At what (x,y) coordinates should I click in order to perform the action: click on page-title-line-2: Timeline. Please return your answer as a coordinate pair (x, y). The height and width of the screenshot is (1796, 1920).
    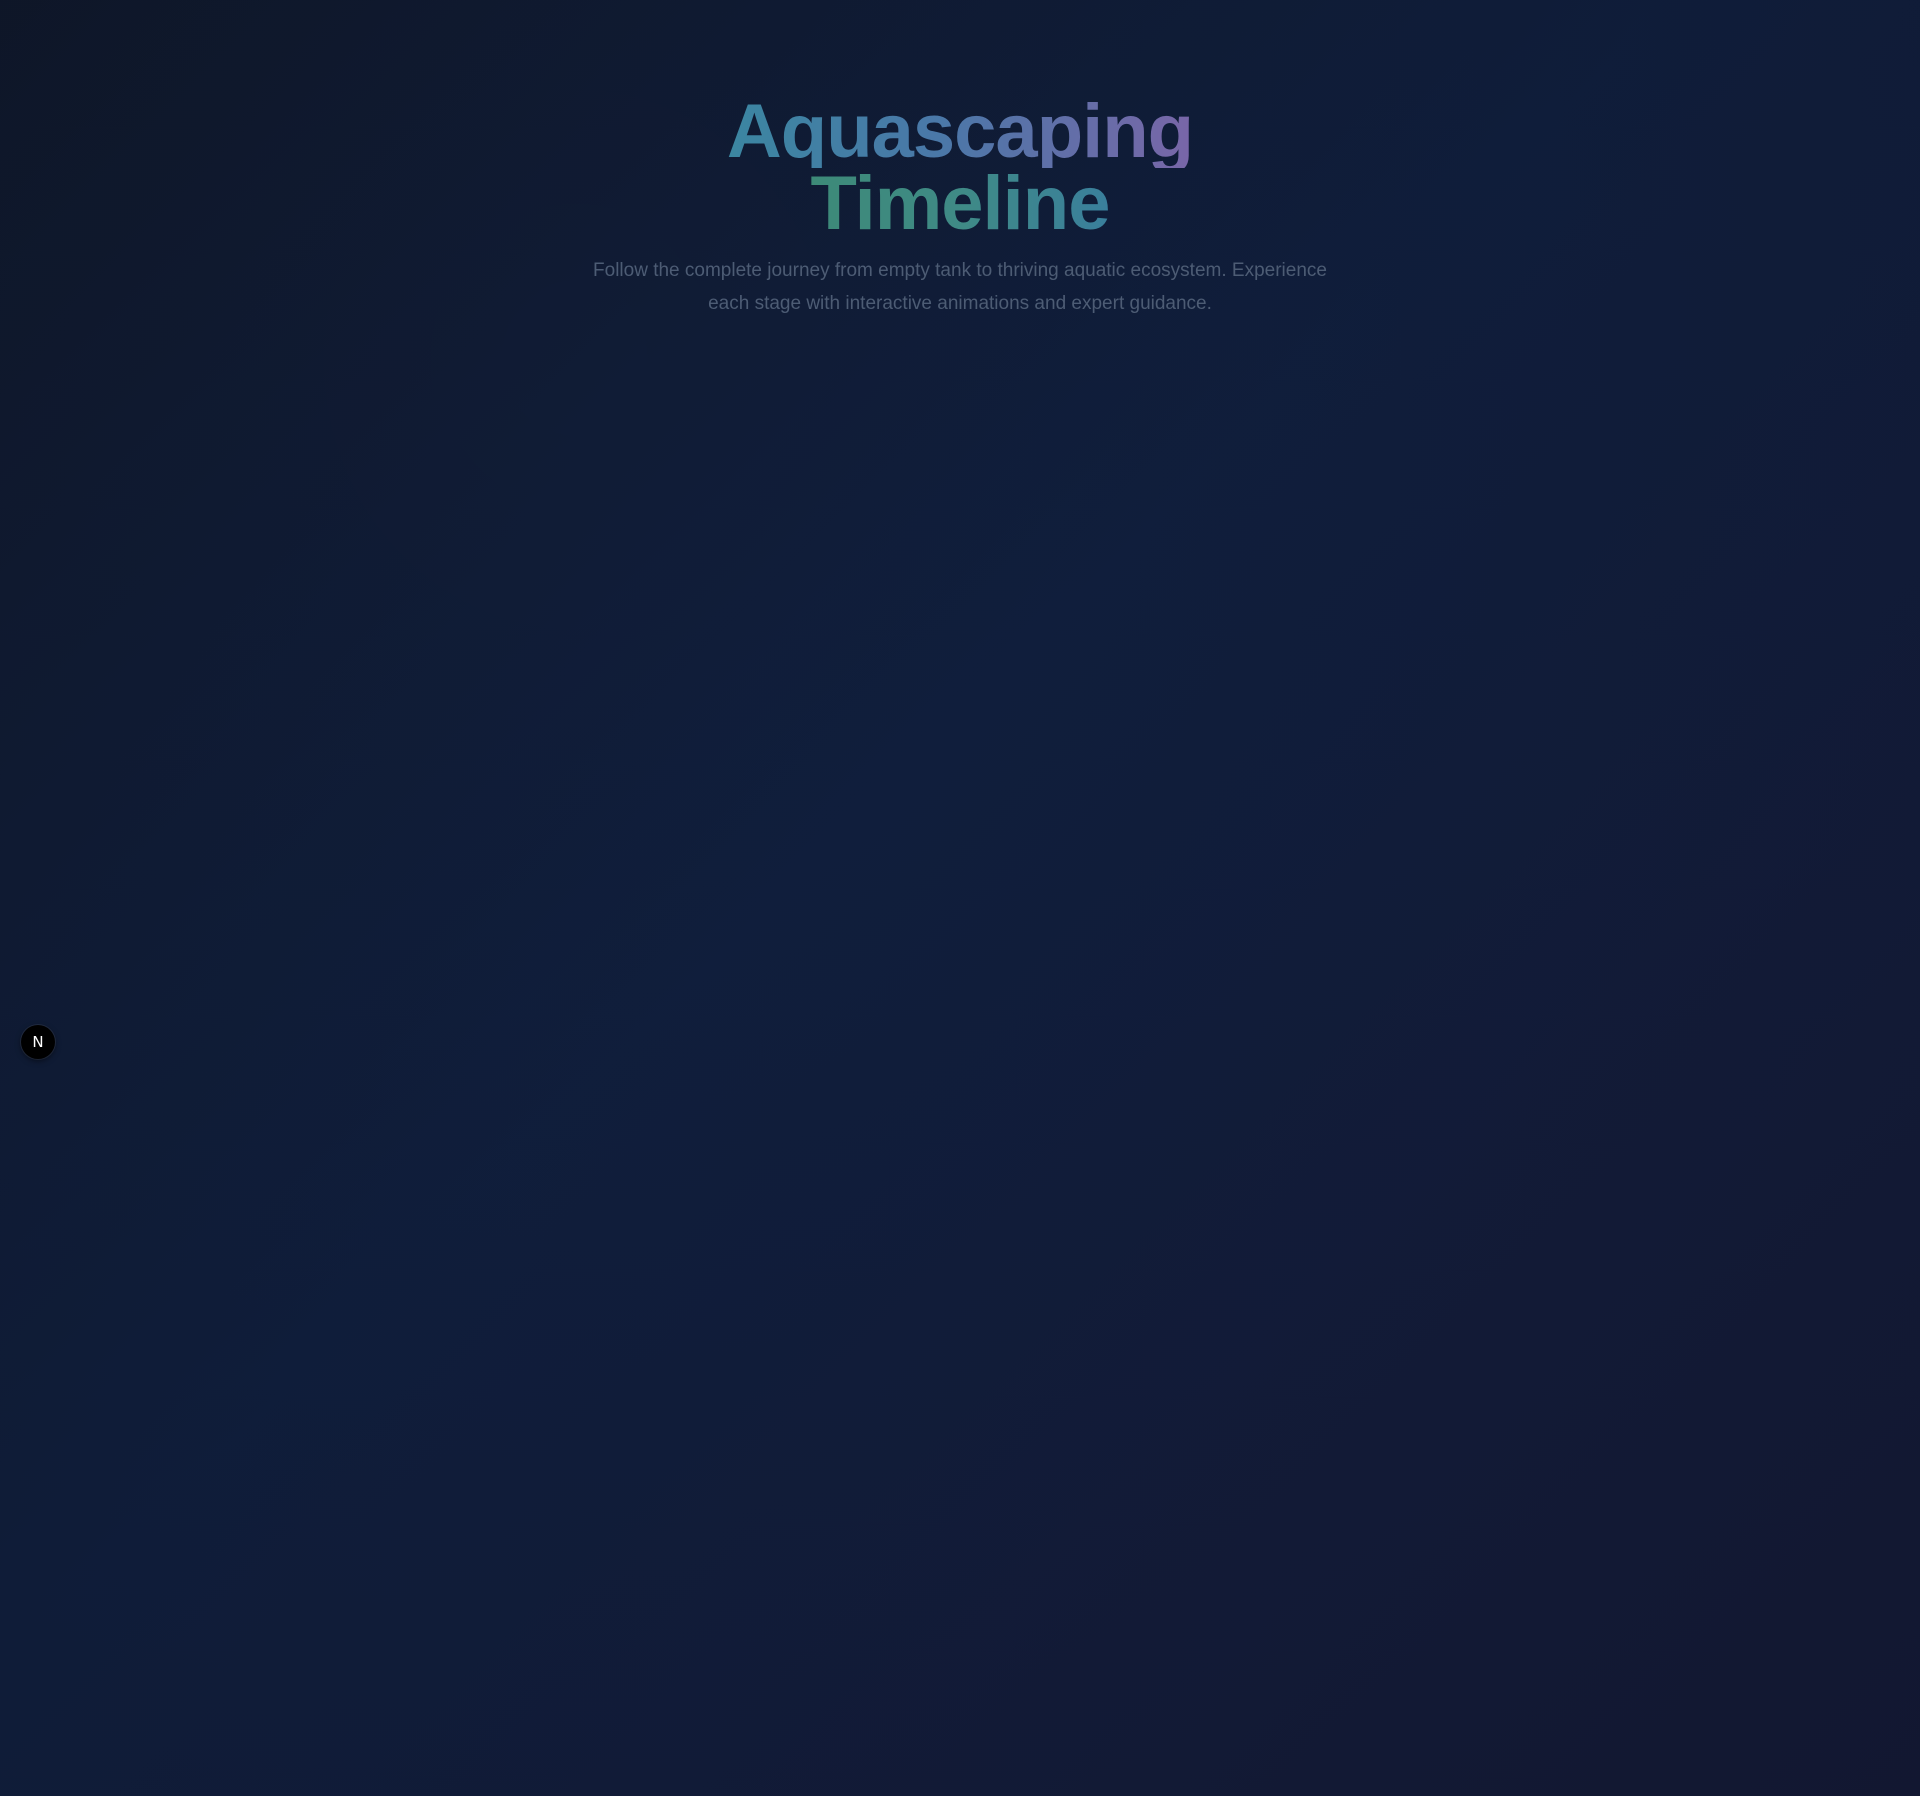
    Looking at the image, I should click on (960, 203).